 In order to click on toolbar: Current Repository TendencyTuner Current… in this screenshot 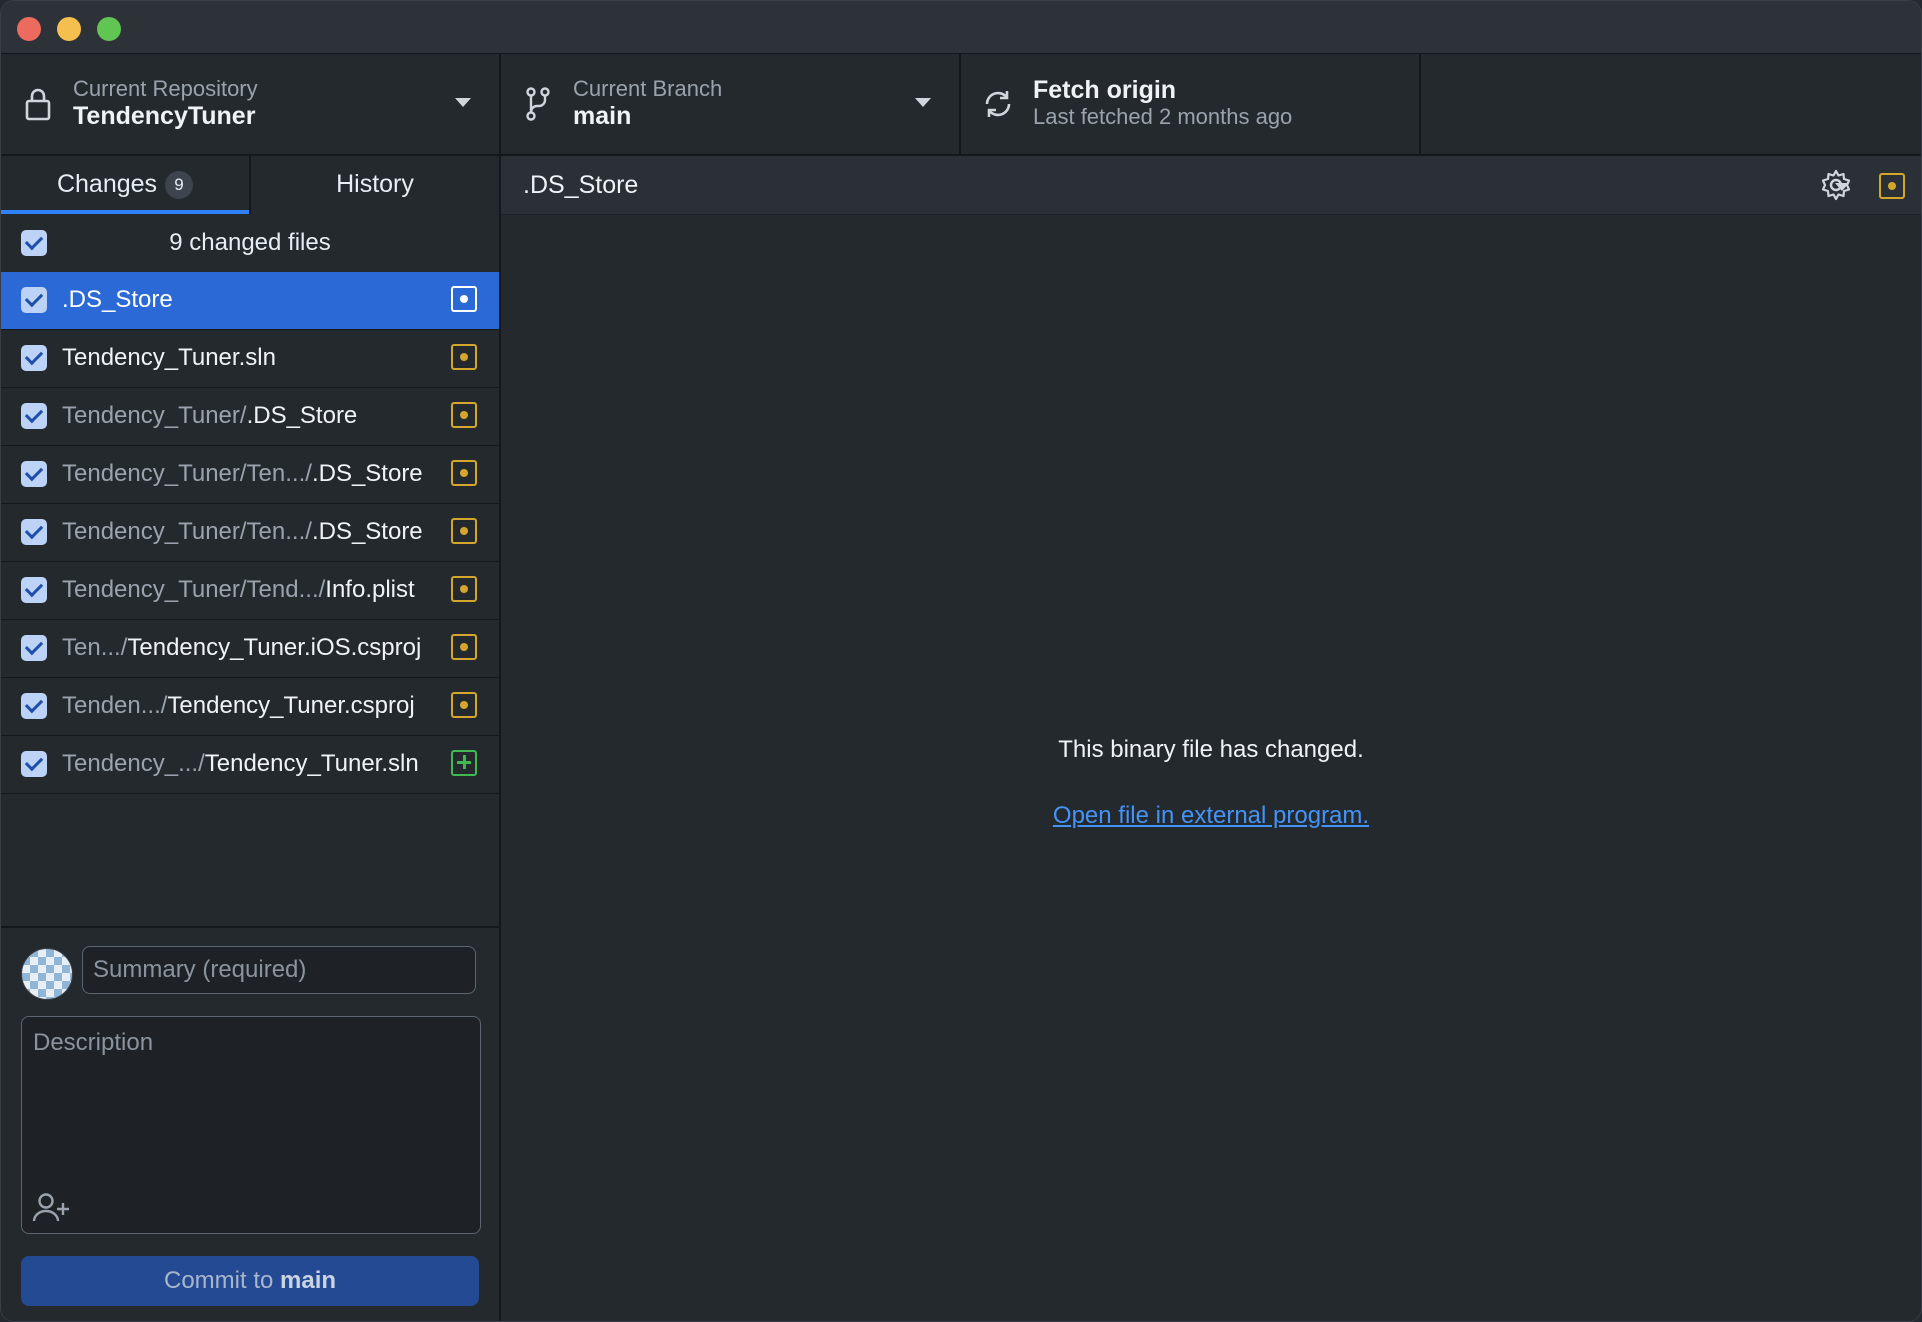, I will do `click(961, 105)`.